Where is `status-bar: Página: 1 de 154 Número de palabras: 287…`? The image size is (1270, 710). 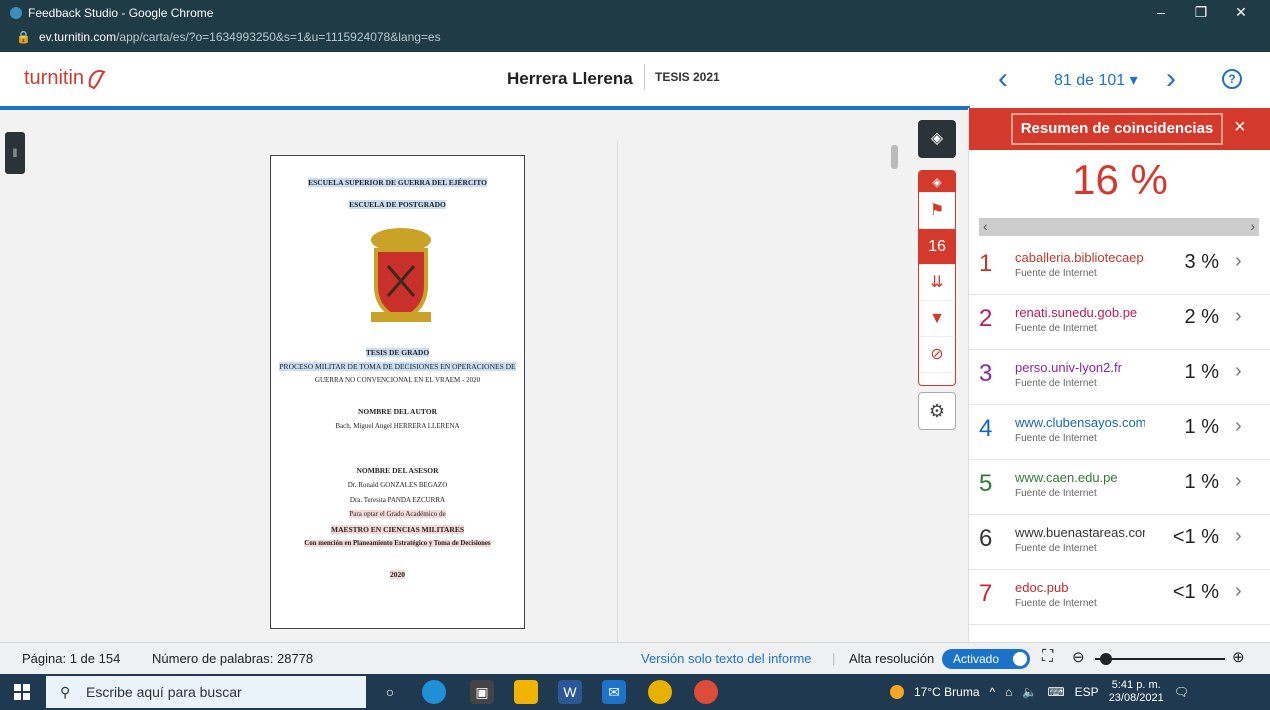 status-bar: Página: 1 de 154 Número de palabras: 287… is located at coordinates (635, 658).